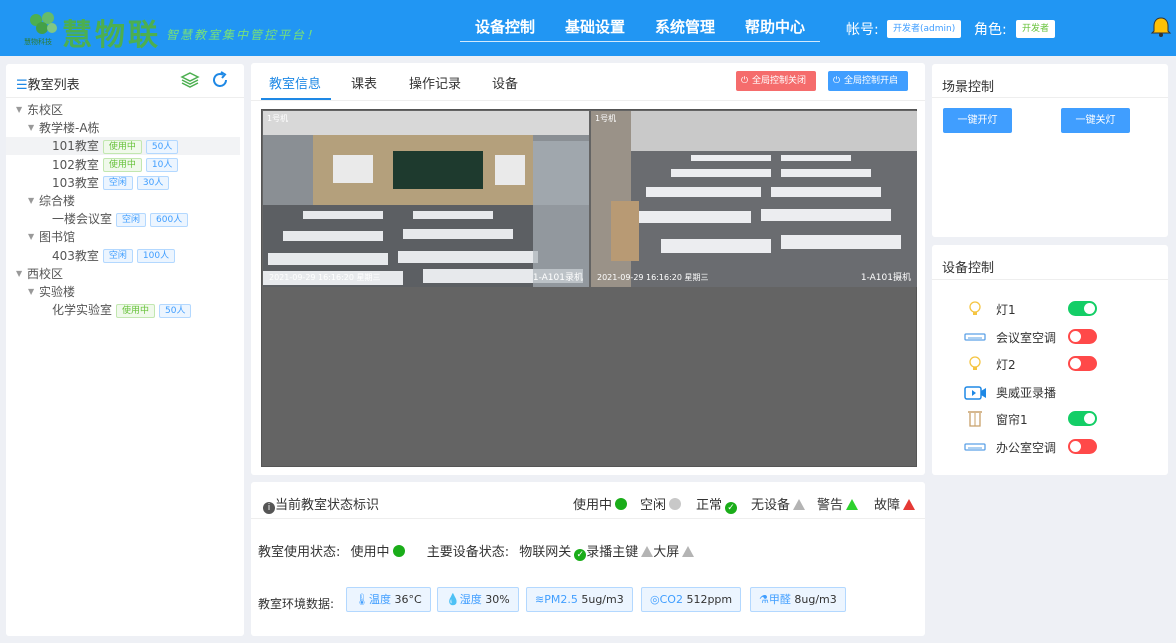  Describe the element at coordinates (968, 87) in the screenshot. I see `scene-control-title: 场景控制` at that location.